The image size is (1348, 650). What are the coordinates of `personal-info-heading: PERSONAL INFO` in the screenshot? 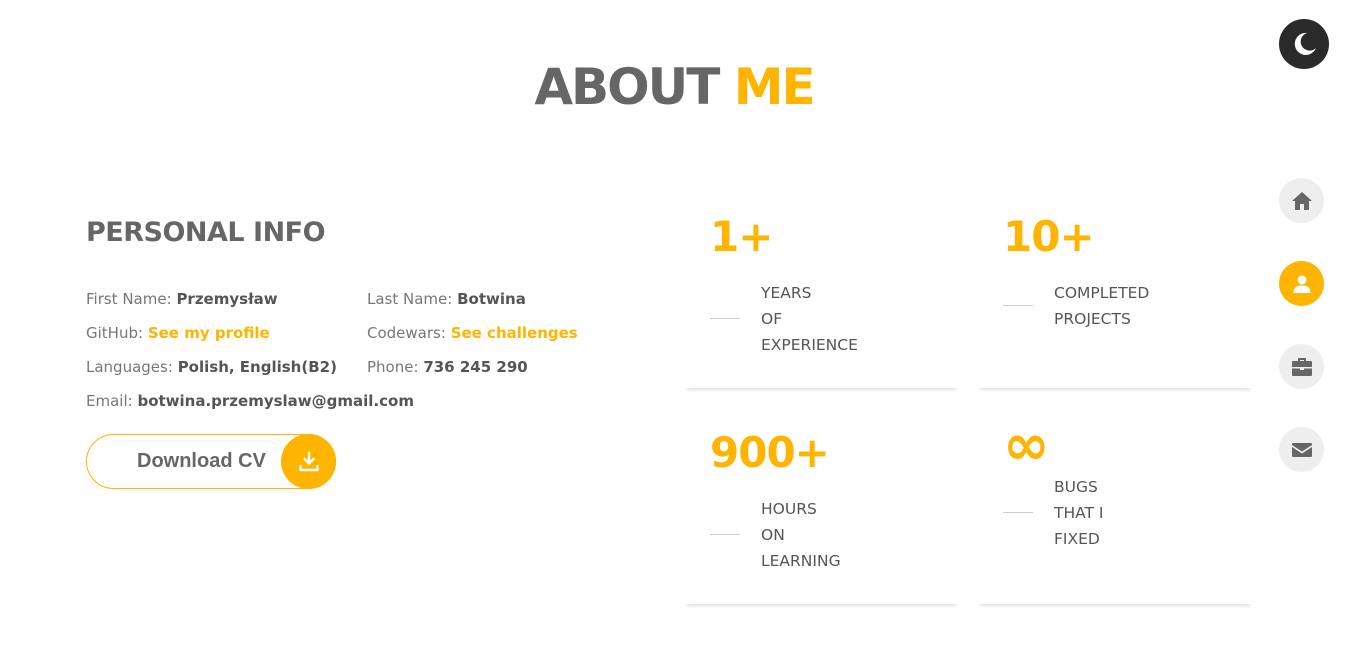 It's located at (206, 232).